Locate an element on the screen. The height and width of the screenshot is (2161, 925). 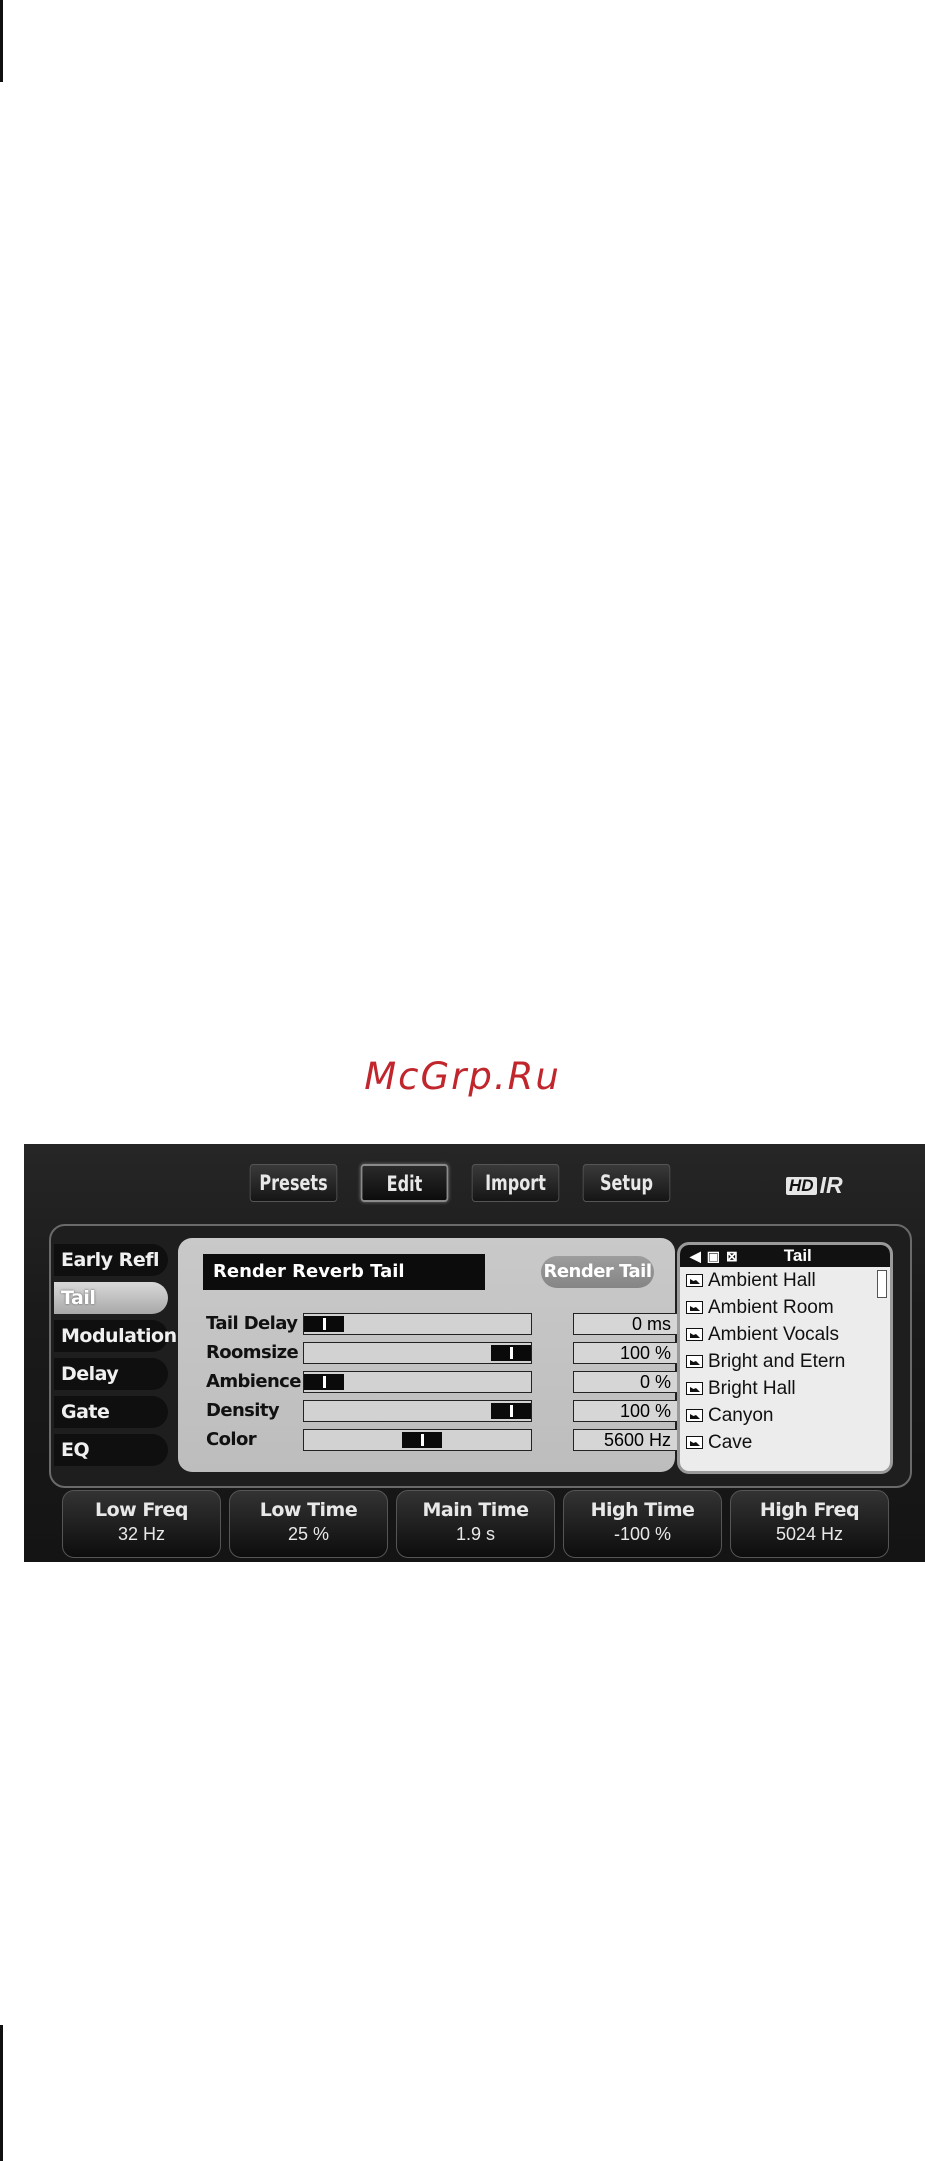
param-label: Ambience is located at coordinates (253, 1381).